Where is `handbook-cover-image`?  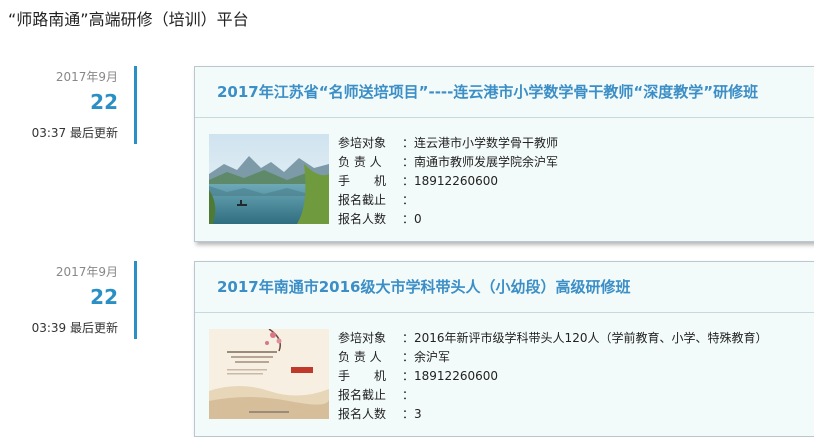 handbook-cover-image is located at coordinates (269, 374).